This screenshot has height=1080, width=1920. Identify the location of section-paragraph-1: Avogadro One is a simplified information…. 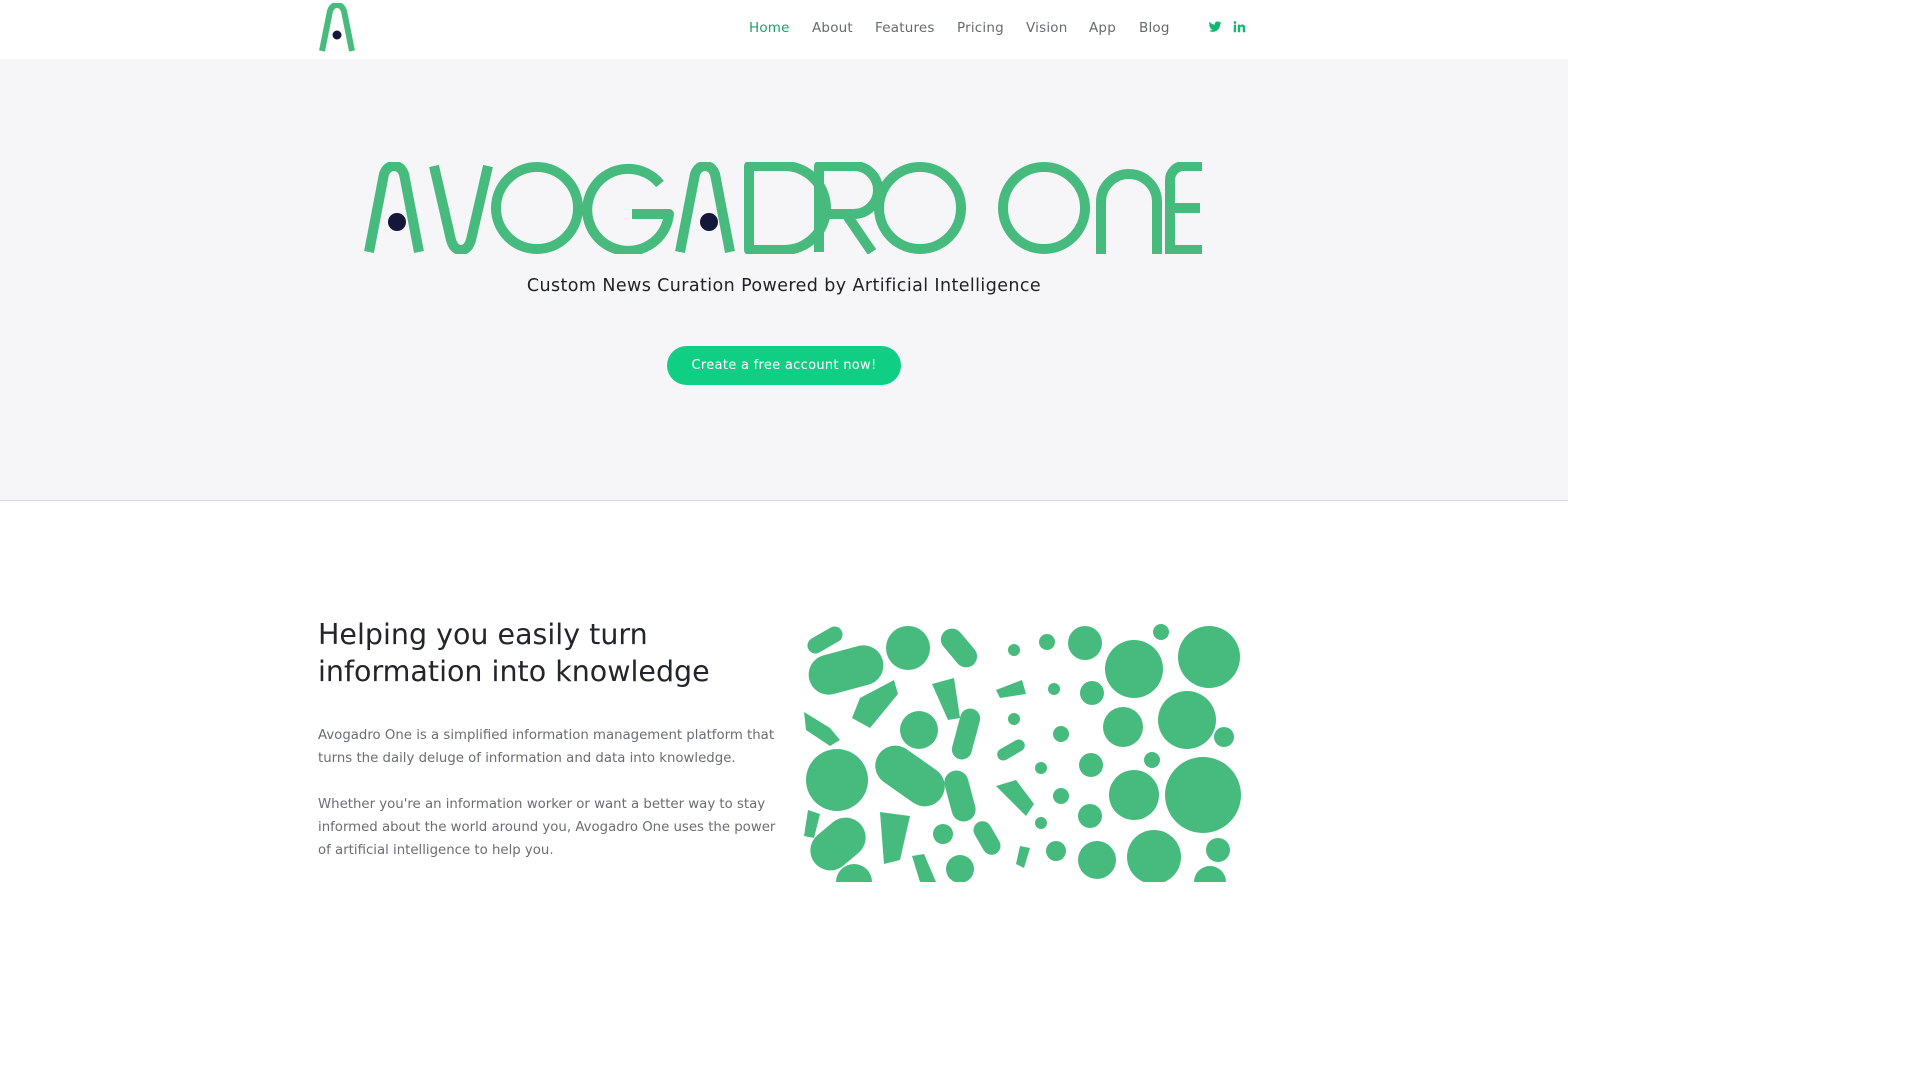
(546, 747).